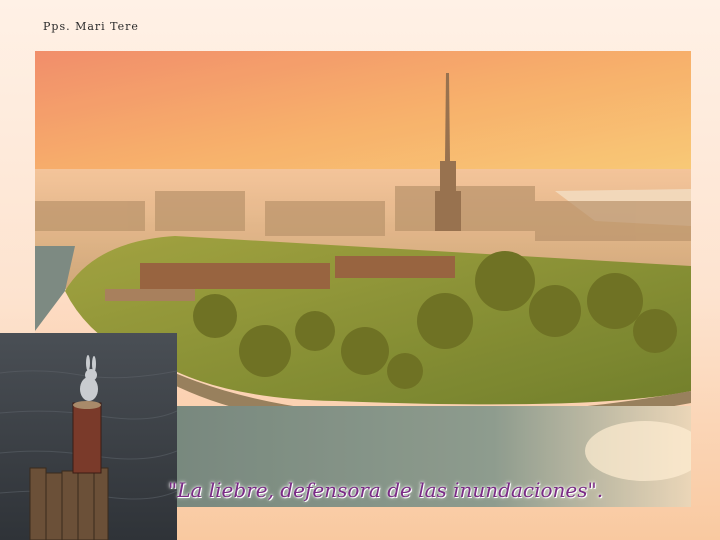  Describe the element at coordinates (91, 26) in the screenshot. I see `slide-credit: Pps. Mari Tere` at that location.